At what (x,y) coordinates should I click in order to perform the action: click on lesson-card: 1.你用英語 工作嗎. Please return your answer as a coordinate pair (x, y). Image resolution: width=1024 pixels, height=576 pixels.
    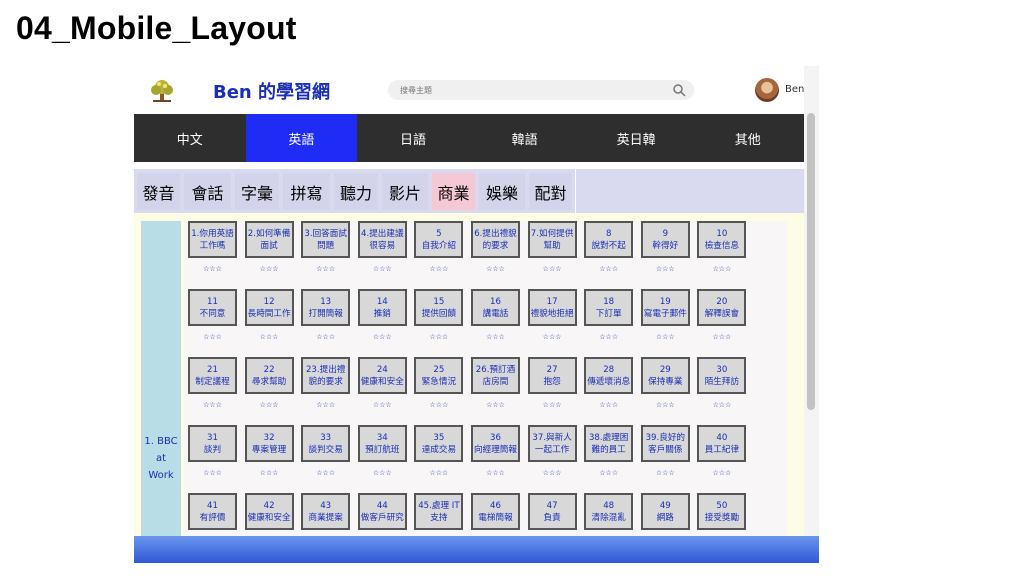
    Looking at the image, I should click on (212, 239).